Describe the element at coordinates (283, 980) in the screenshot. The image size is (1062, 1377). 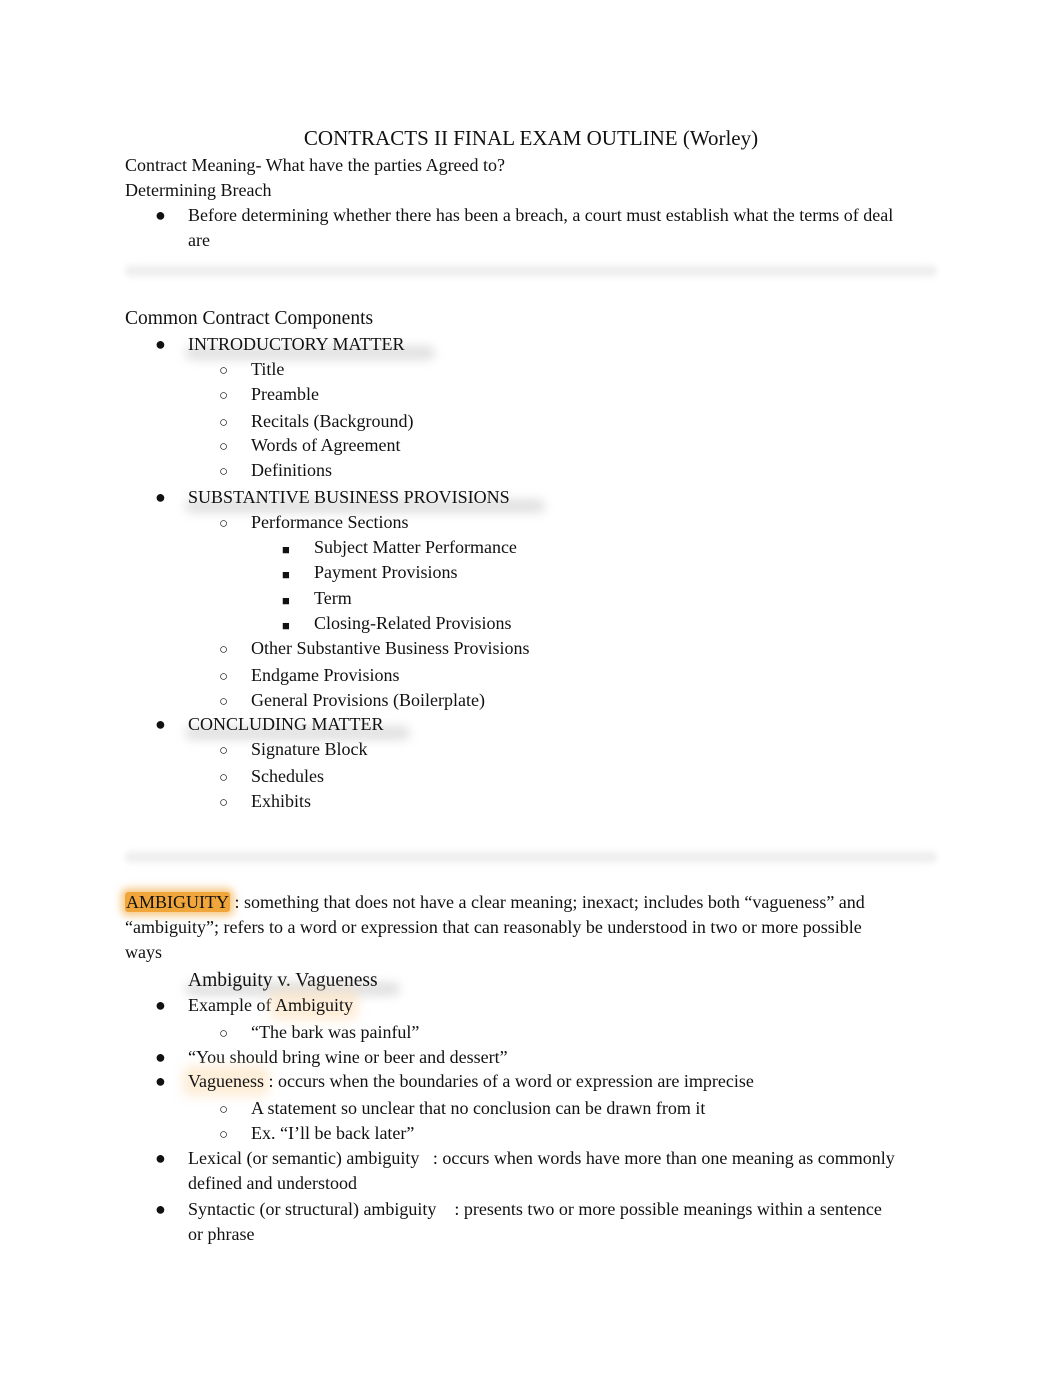
I see `subheading-ambiguity-vagueness: Ambiguity v. Vagueness` at that location.